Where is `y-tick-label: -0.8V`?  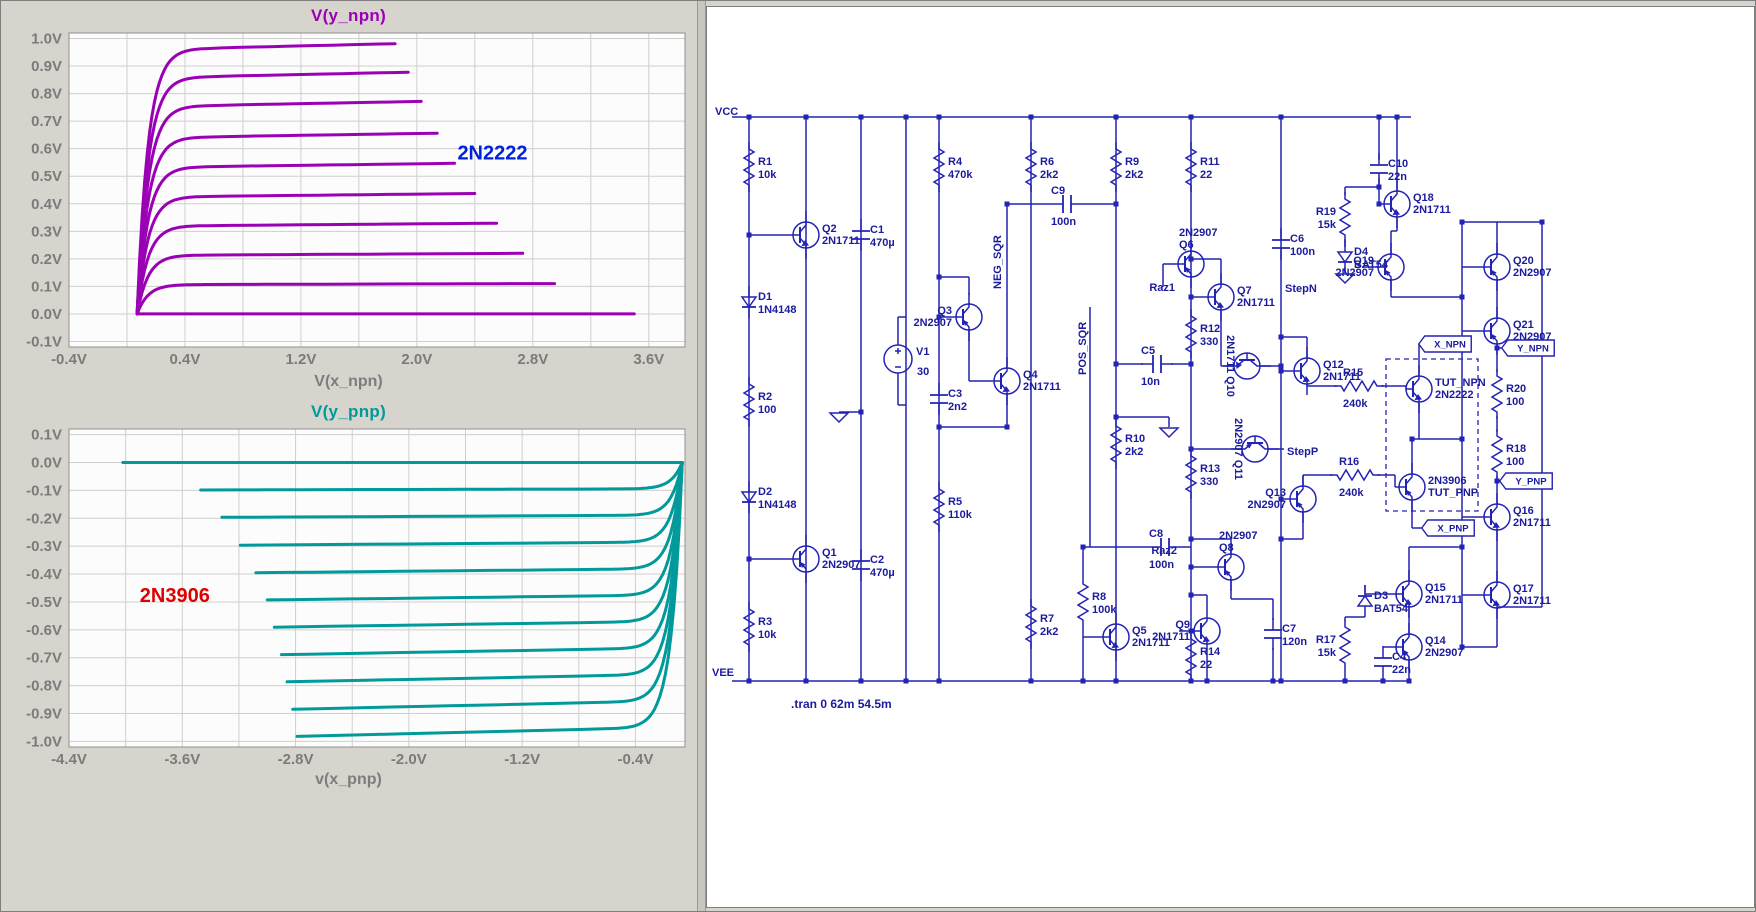
y-tick-label: -0.8V is located at coordinates (44, 686).